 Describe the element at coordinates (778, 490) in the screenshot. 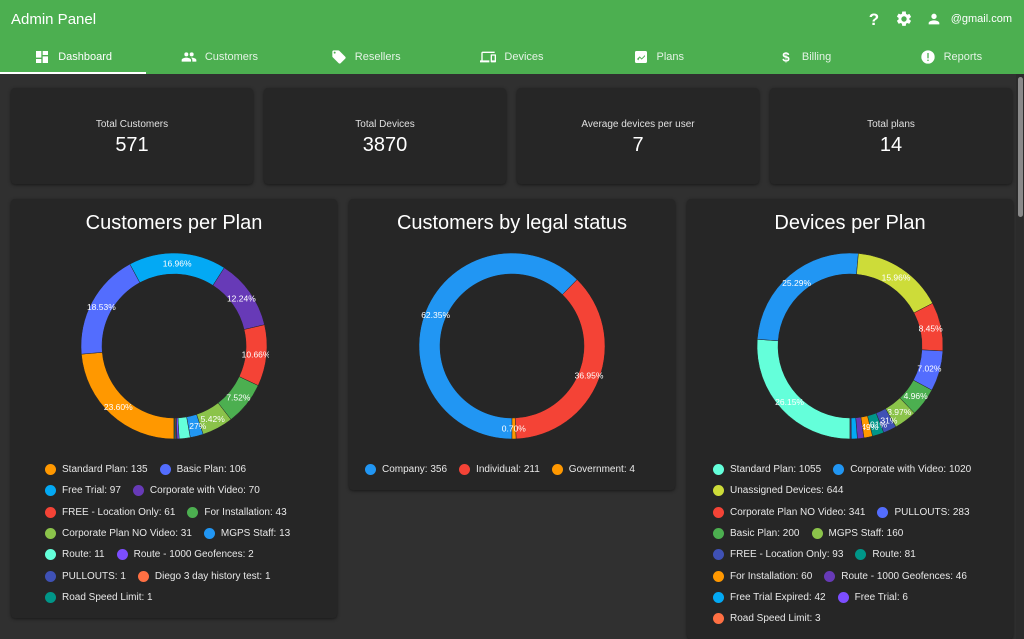

I see `legend-item: Unassigned Devices: 644` at that location.